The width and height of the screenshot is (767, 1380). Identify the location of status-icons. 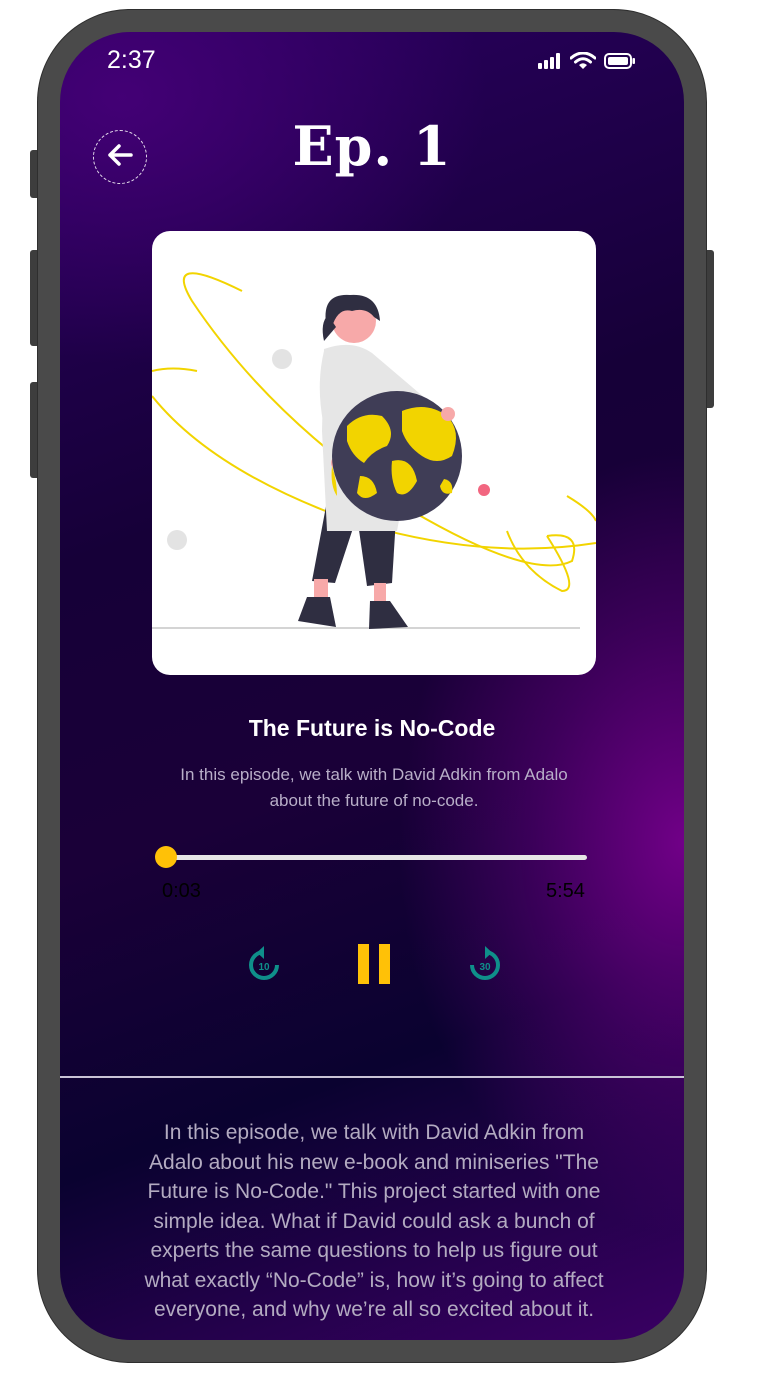
(587, 63).